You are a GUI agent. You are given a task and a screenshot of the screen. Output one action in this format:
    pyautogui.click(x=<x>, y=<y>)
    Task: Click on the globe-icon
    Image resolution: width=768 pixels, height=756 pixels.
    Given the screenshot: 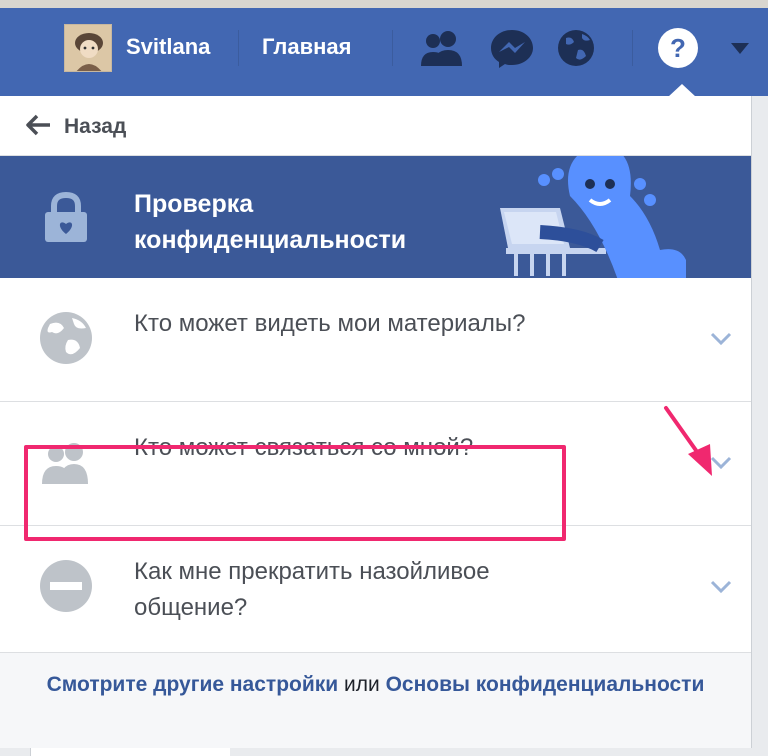 What is the action you would take?
    pyautogui.click(x=66, y=338)
    